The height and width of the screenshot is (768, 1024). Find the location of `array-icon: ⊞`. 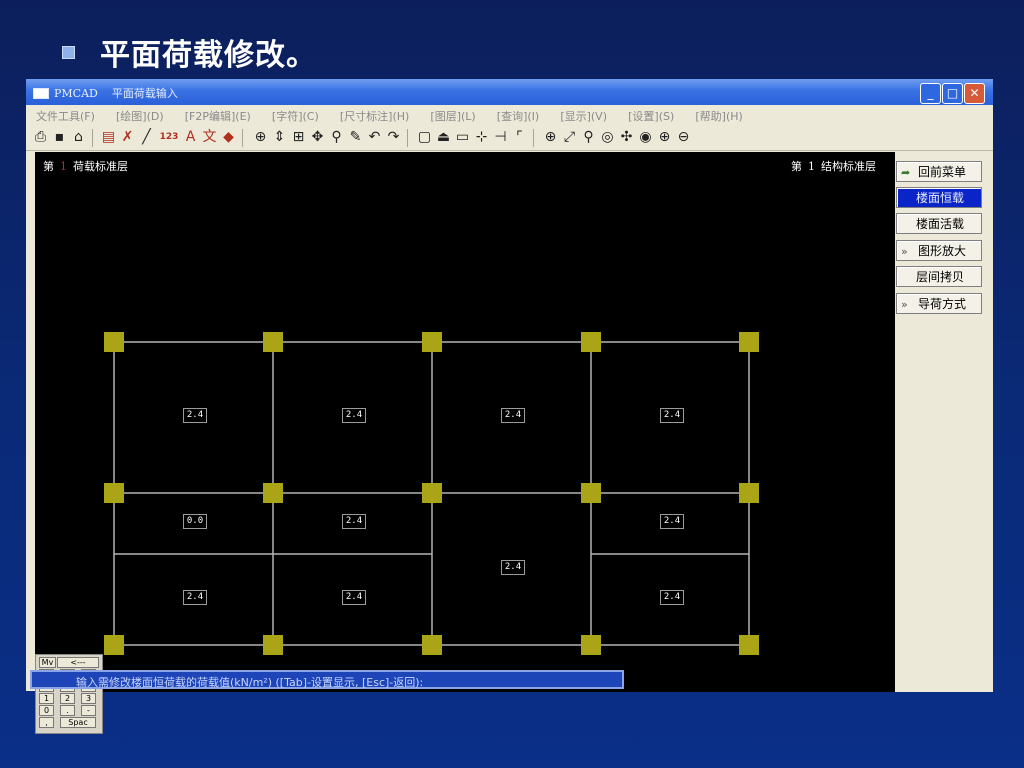

array-icon: ⊞ is located at coordinates (298, 137).